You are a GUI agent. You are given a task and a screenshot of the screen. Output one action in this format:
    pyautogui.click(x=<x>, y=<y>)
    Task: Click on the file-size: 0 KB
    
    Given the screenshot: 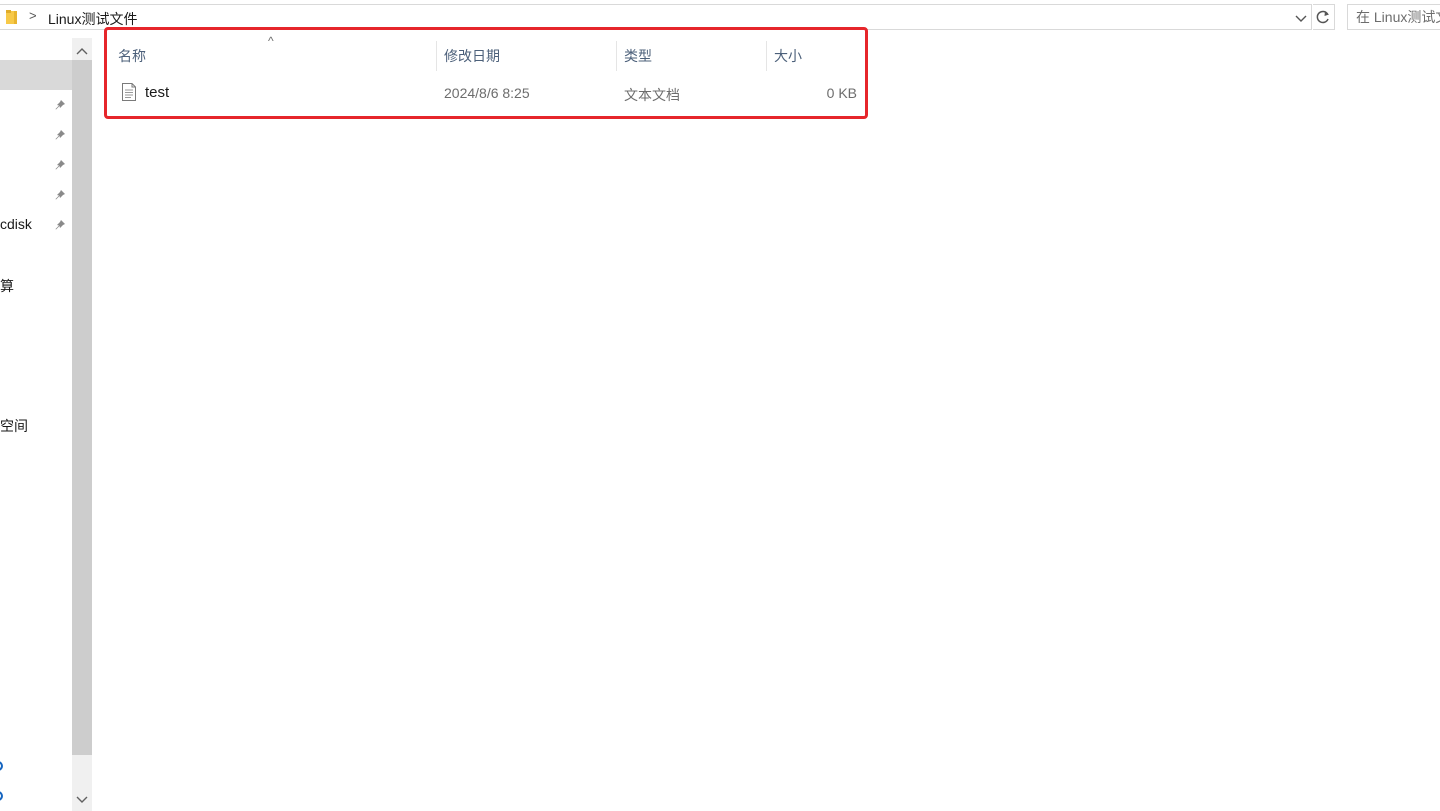 What is the action you would take?
    pyautogui.click(x=841, y=93)
    